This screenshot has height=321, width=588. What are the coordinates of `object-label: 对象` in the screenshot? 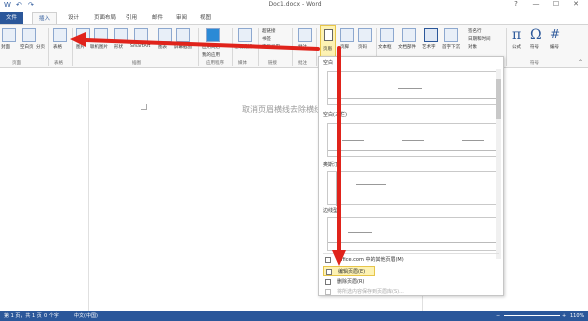 It's located at (472, 47).